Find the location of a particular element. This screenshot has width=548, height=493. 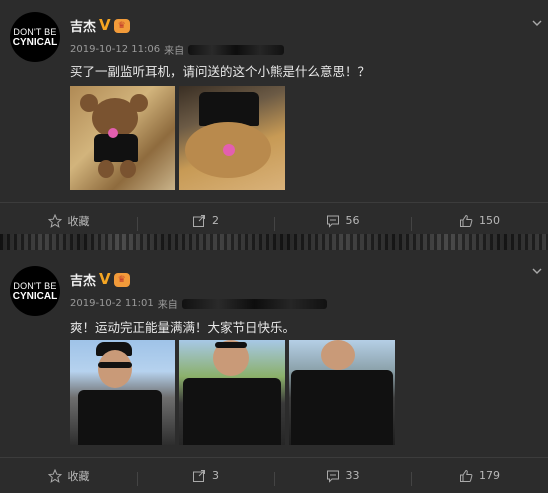

comment-button: 56 is located at coordinates (342, 222).